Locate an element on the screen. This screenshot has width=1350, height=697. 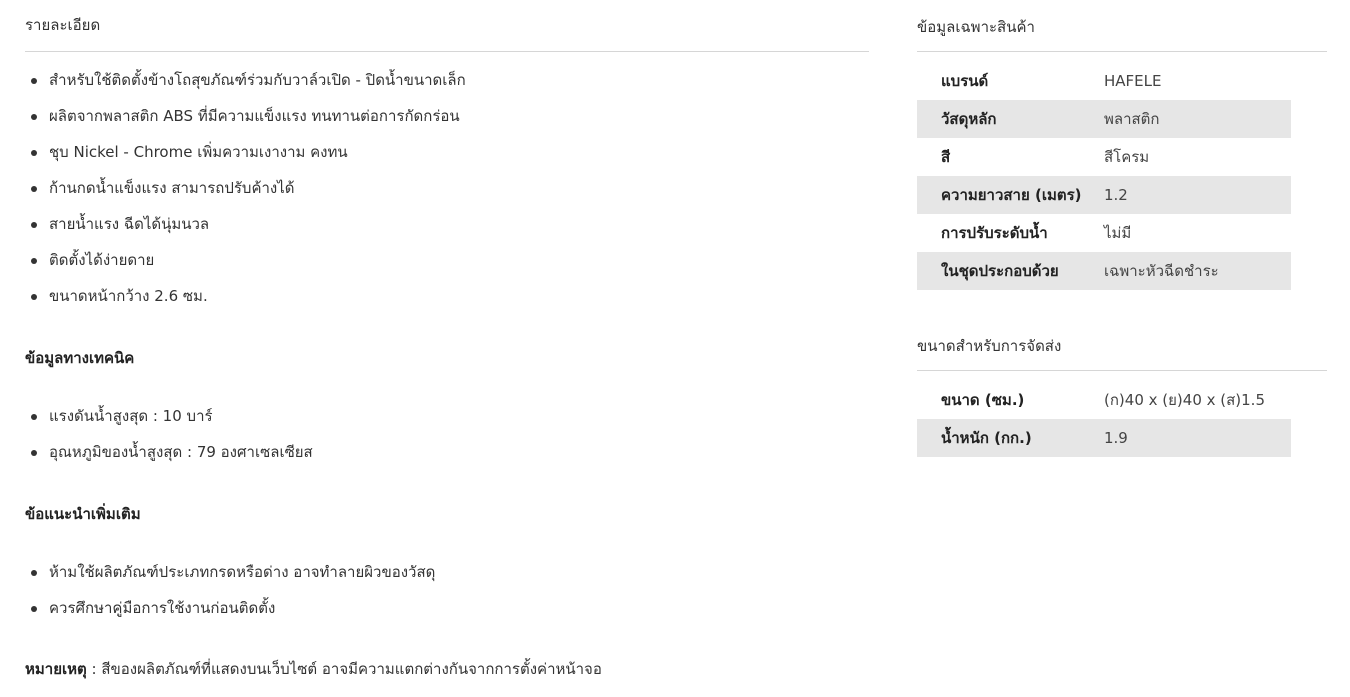
spec-key: ความยาวสาย (เมตร) is located at coordinates (1010, 195).